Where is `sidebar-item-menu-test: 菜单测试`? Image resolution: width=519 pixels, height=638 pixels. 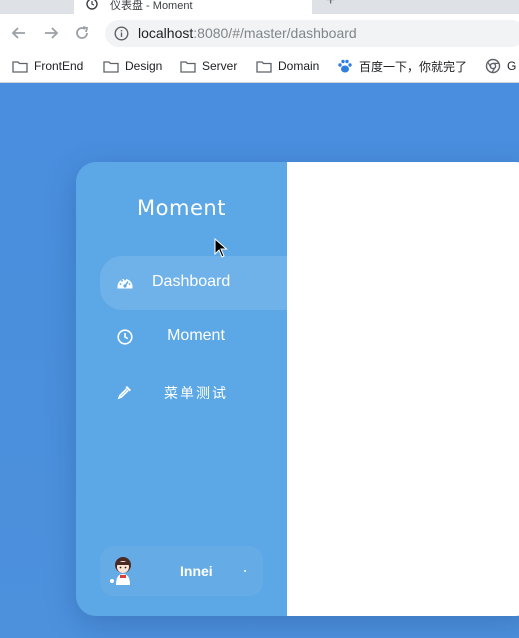
sidebar-item-menu-test: 菜单测试 is located at coordinates (193, 392).